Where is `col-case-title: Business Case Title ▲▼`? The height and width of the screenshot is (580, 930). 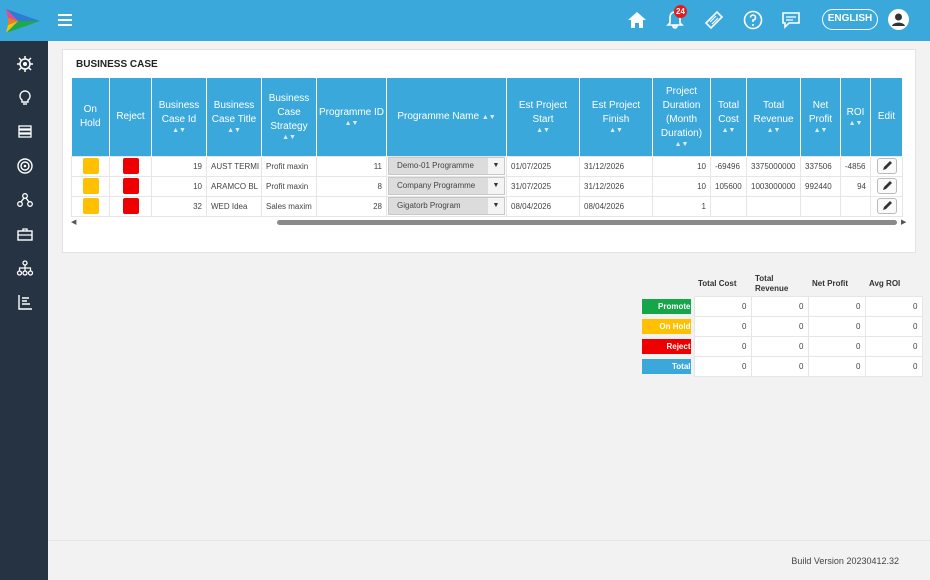 col-case-title: Business Case Title ▲▼ is located at coordinates (234, 117).